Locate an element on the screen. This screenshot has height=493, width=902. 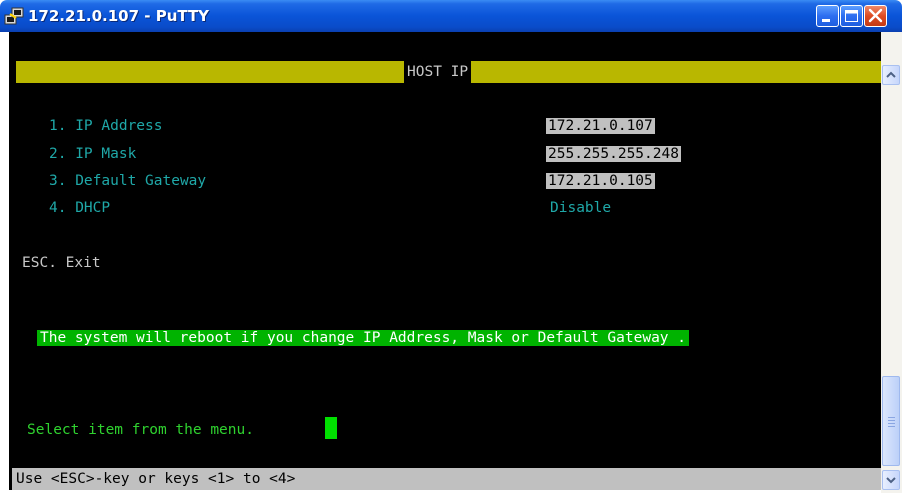
scroll-down-button is located at coordinates (891, 480).